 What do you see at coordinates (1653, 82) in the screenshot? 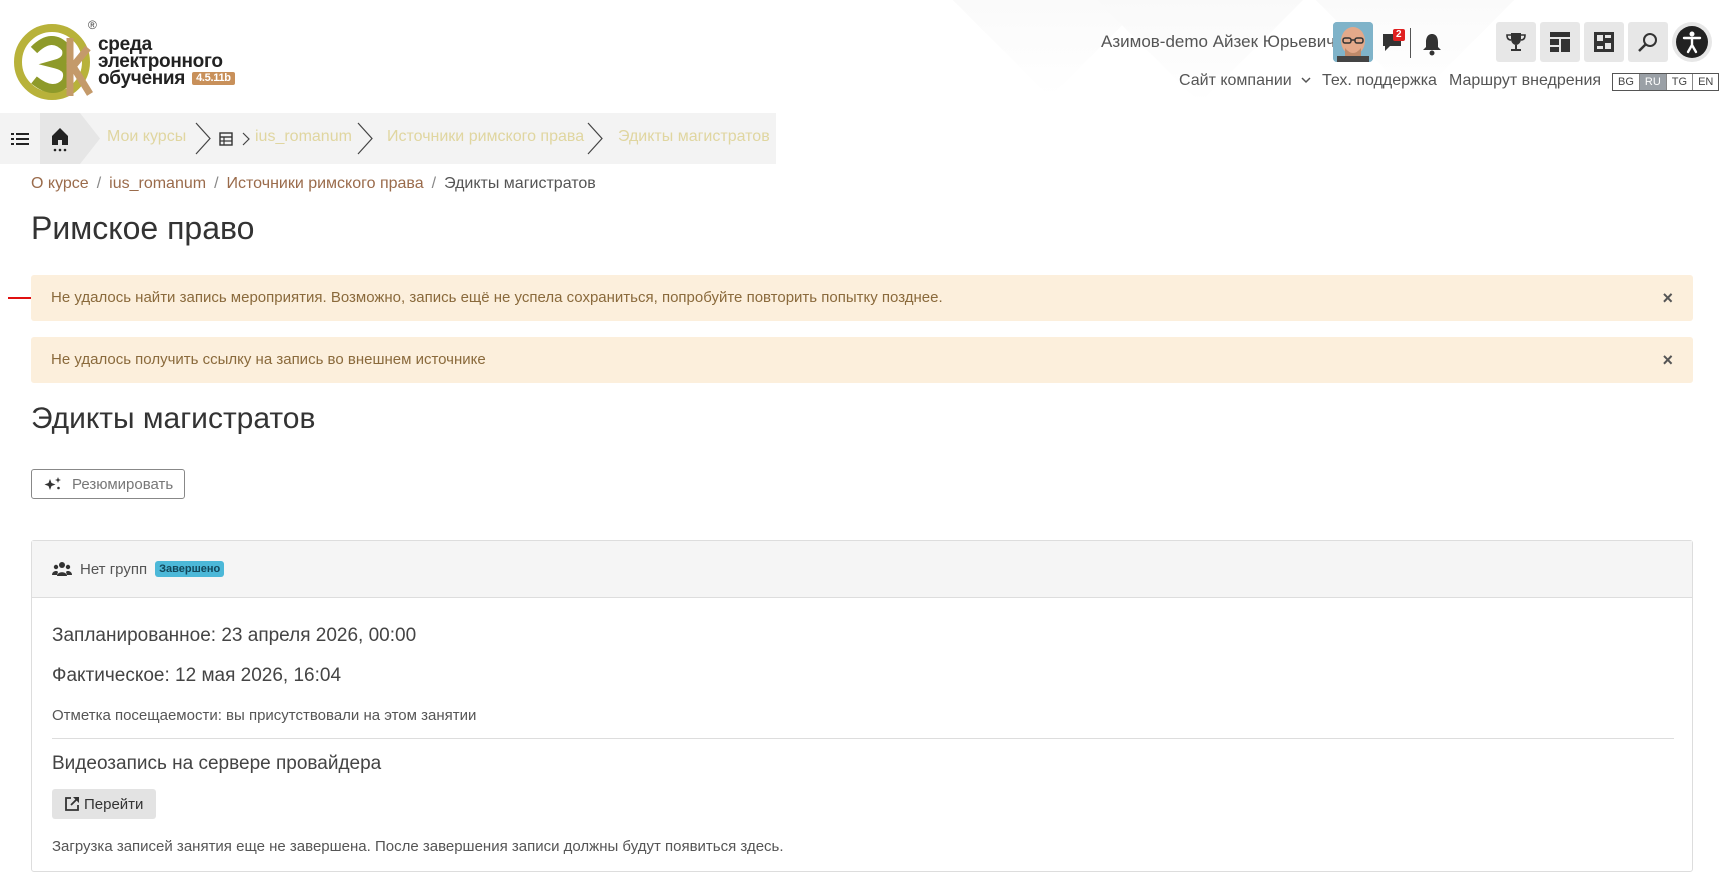
I see `lang-ru: RU` at bounding box center [1653, 82].